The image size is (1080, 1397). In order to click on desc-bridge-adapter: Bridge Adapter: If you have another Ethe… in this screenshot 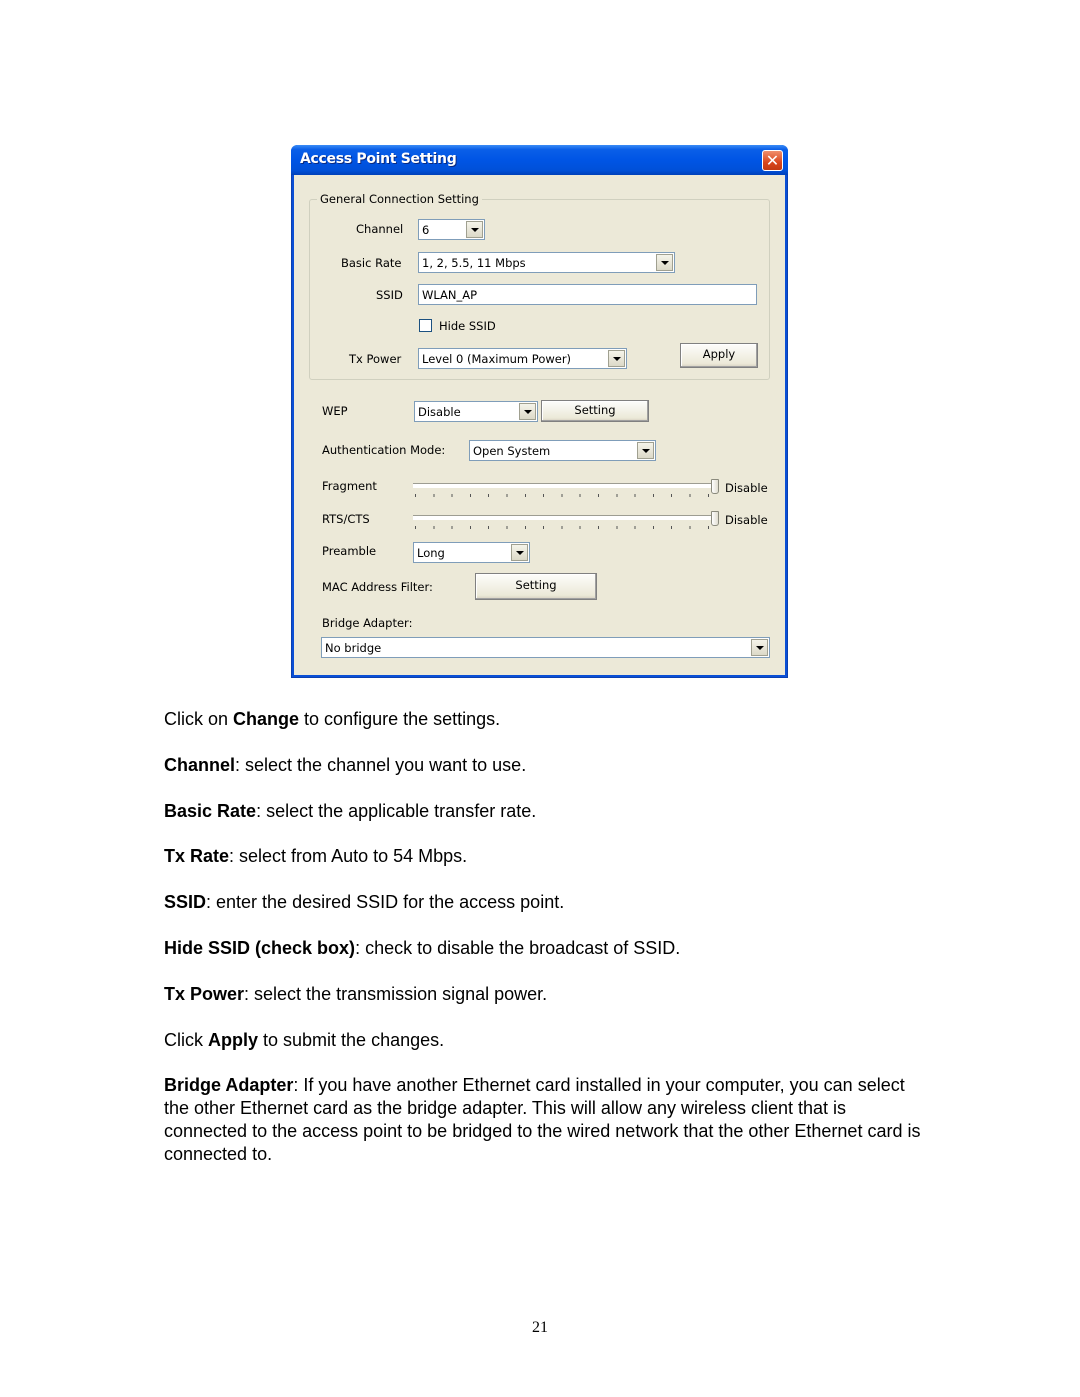, I will do `click(544, 1120)`.